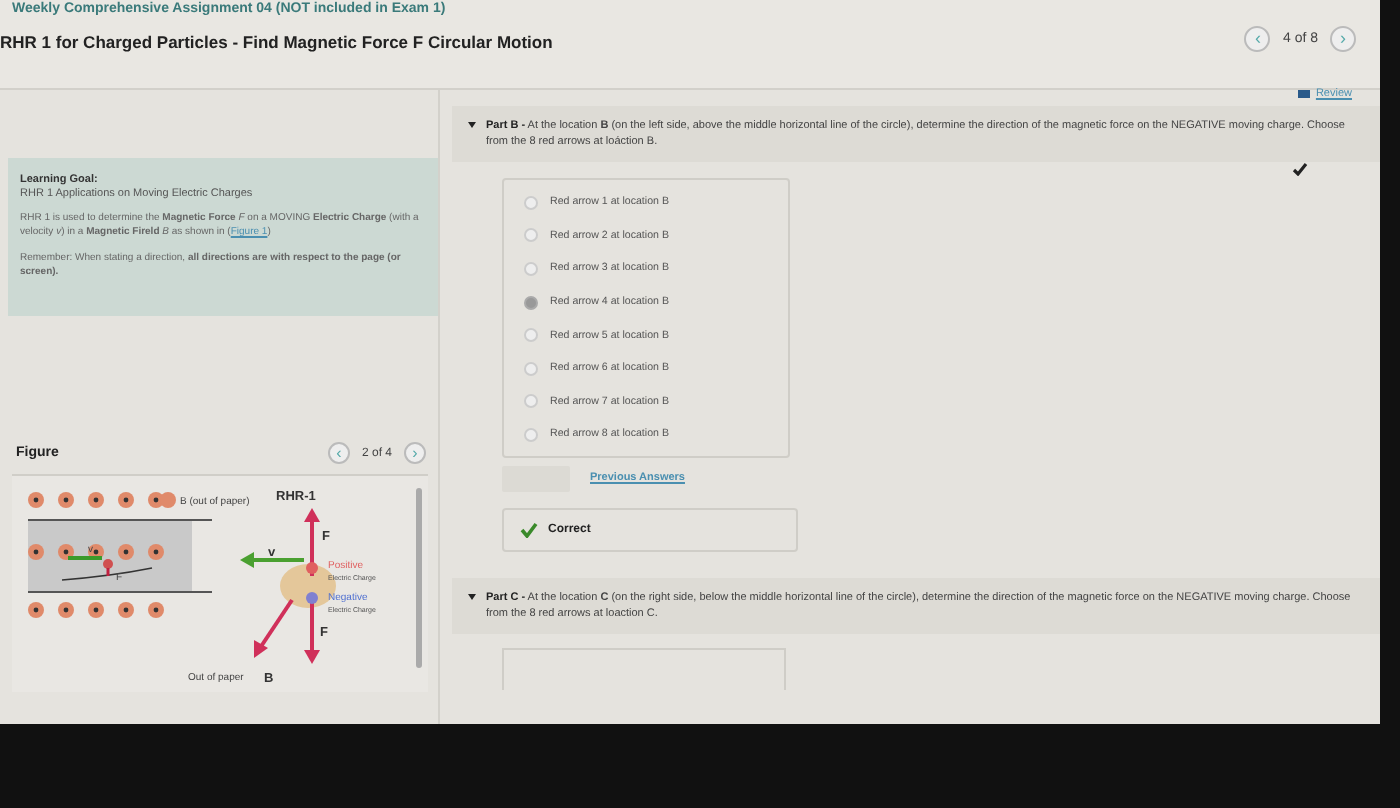 This screenshot has height=808, width=1400. Describe the element at coordinates (419, 578) in the screenshot. I see `scrollbar` at that location.